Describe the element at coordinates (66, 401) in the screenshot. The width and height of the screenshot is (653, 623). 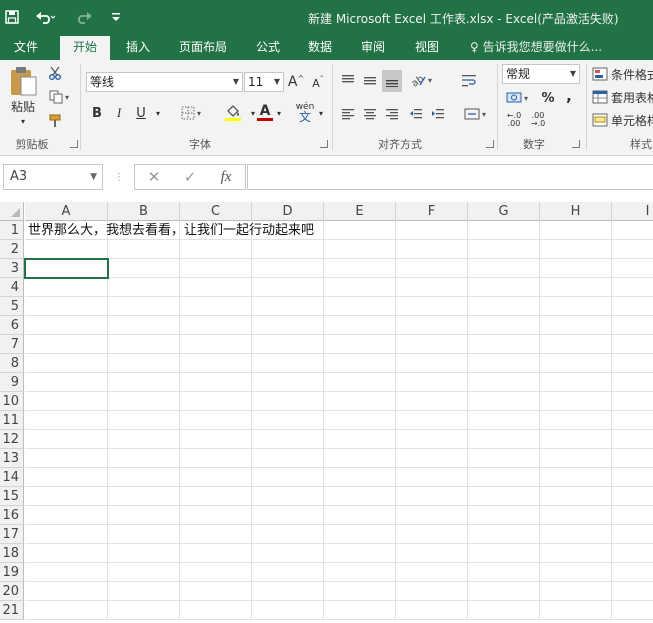
I see `cell-a10` at that location.